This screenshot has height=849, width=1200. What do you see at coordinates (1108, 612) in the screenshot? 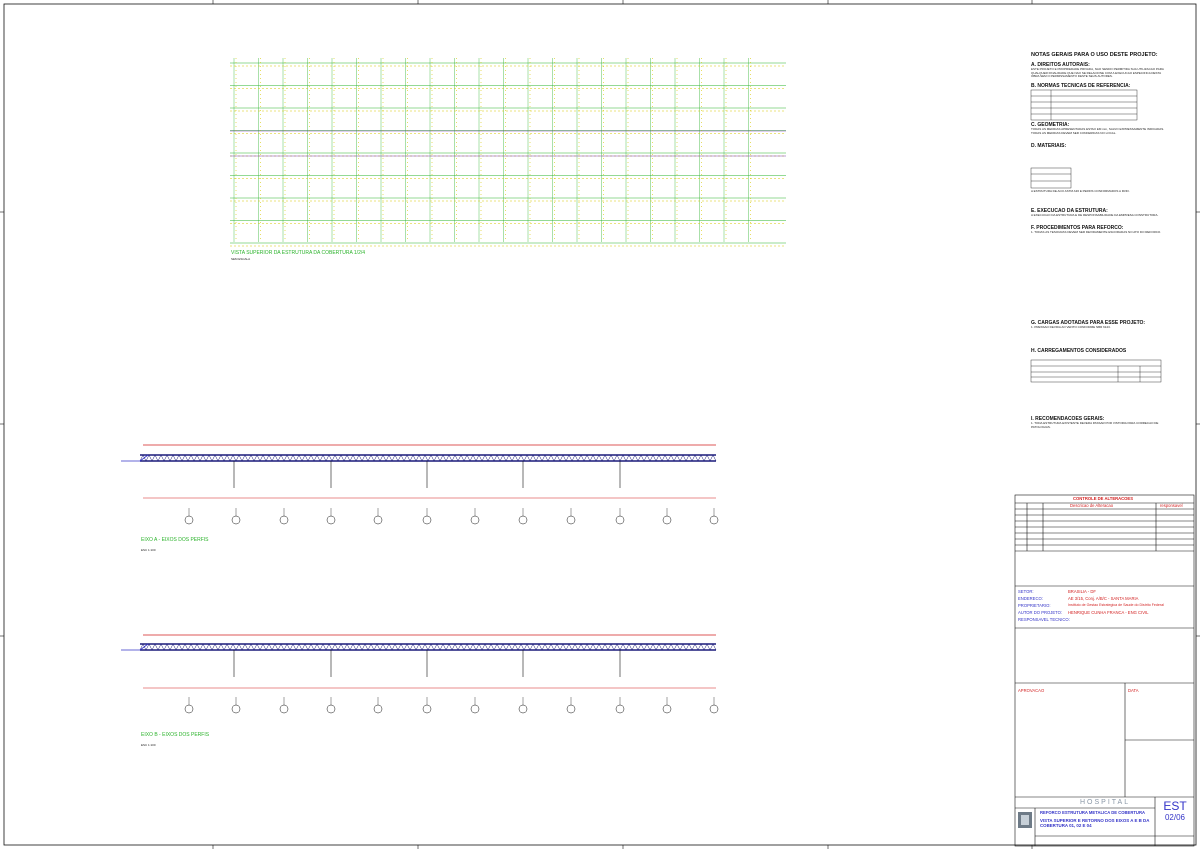
I see `autor-value: HENRIQUE CUNHA FRANCA - ENG CIVIL` at bounding box center [1108, 612].